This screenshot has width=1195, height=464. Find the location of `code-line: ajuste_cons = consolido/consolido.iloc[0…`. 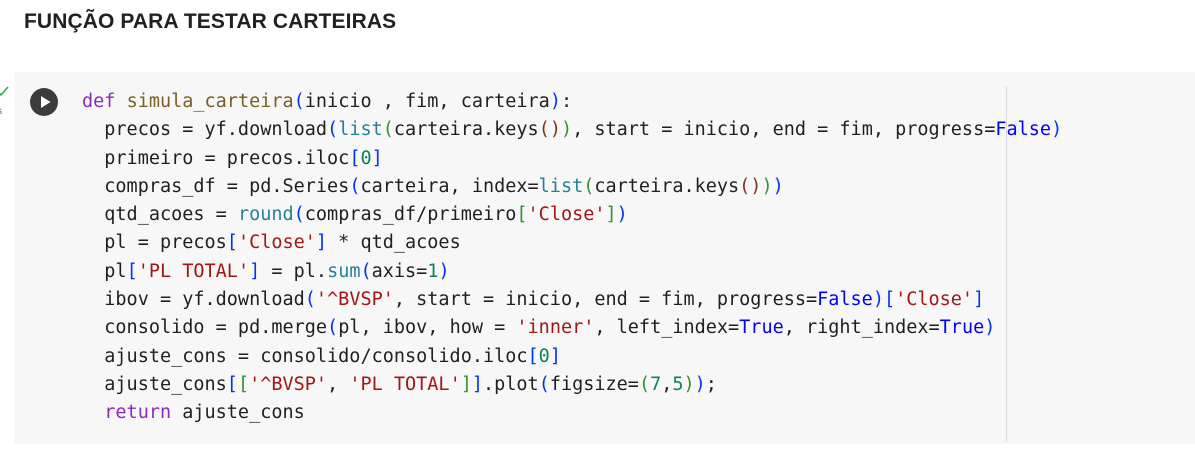

code-line: ajuste_cons = consolido/consolido.iloc[0… is located at coordinates (572, 357).